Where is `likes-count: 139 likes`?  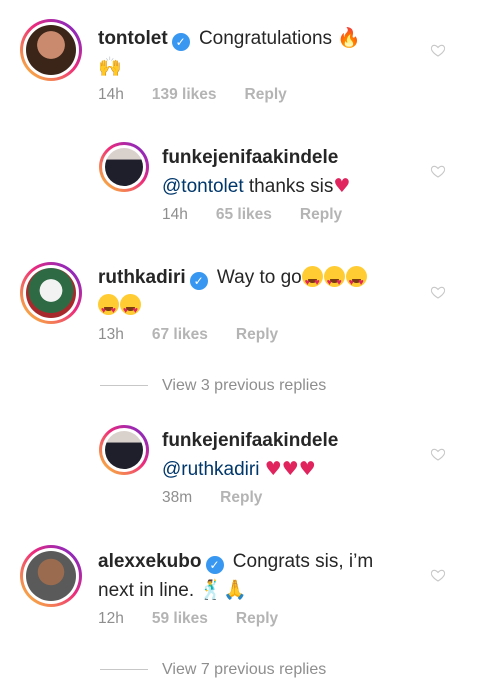
likes-count: 139 likes is located at coordinates (184, 94).